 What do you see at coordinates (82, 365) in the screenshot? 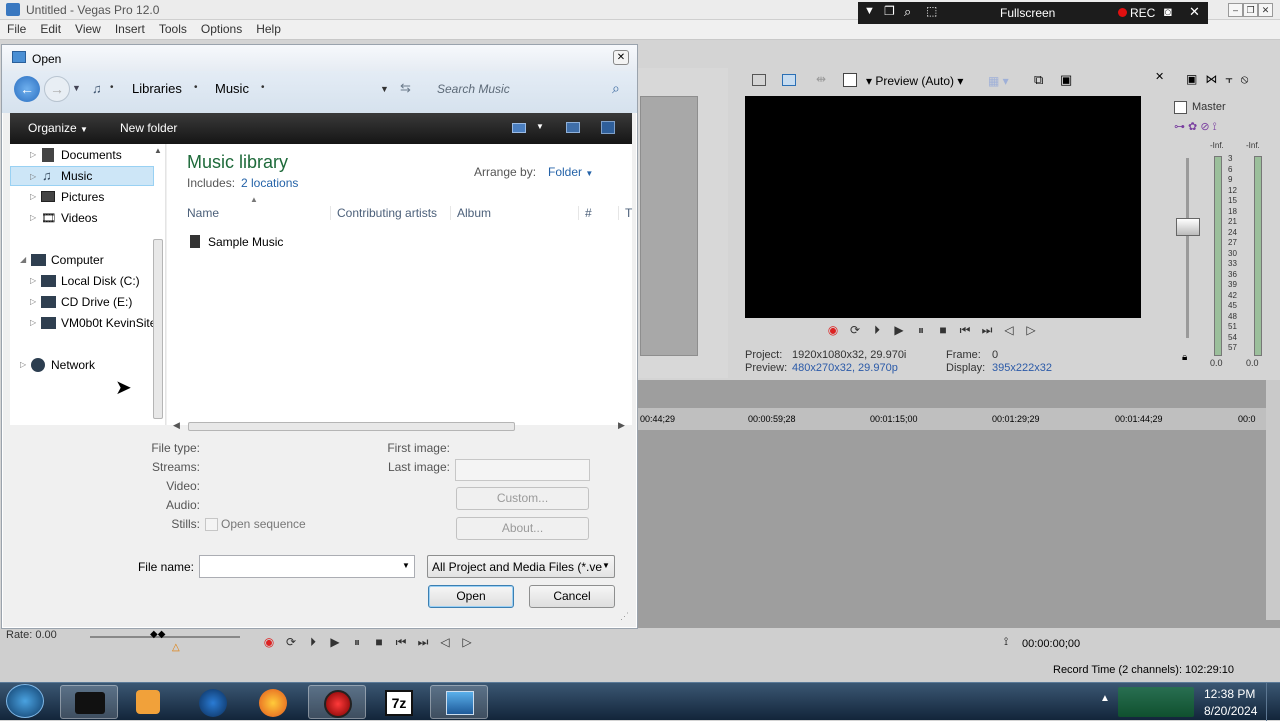
I see `nav-item-network: ▷ Network` at bounding box center [82, 365].